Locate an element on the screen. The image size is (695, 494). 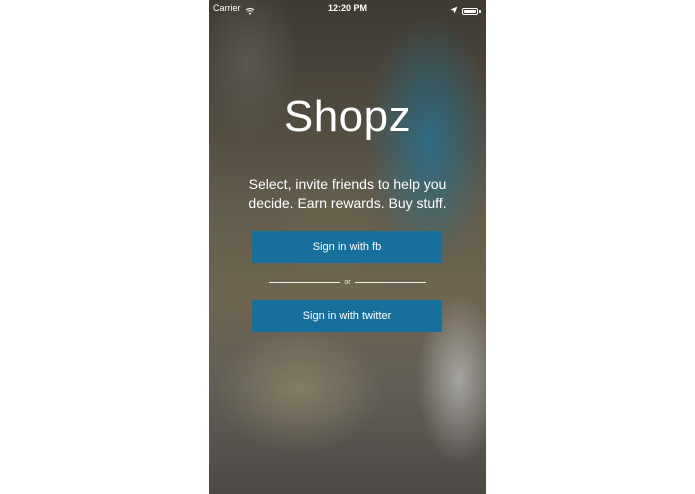
app-title: Shopz is located at coordinates (347, 116).